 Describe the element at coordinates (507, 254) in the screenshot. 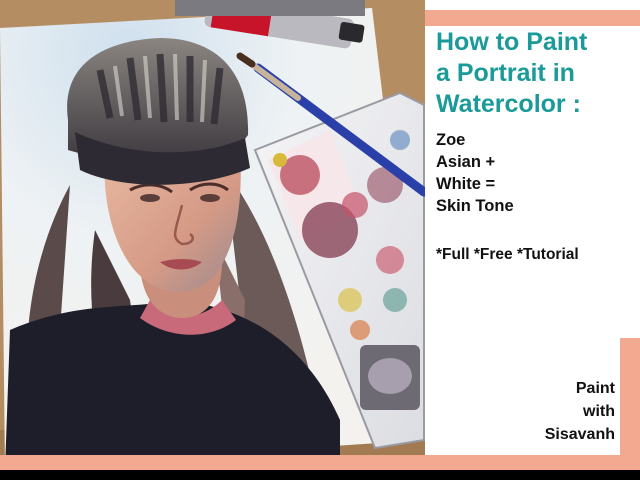

I see `tagline: *Full *Free *Tutorial` at that location.